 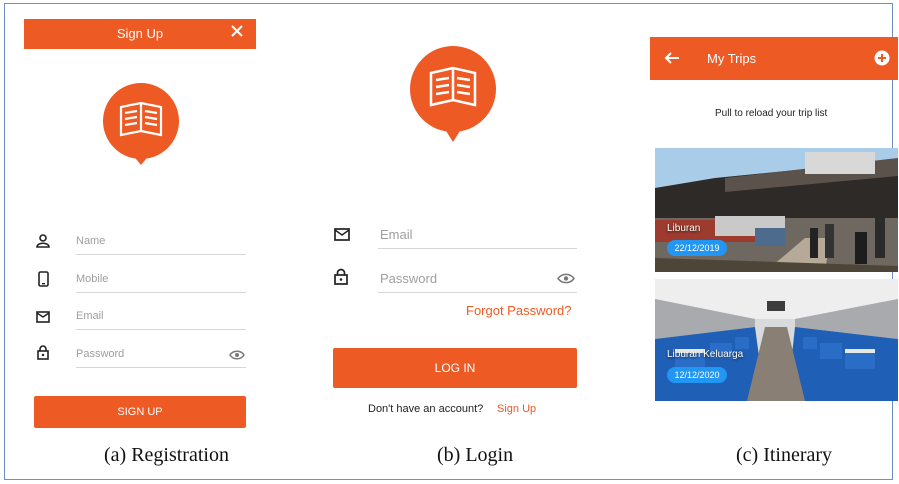 What do you see at coordinates (90, 241) in the screenshot?
I see `name-field: Name` at bounding box center [90, 241].